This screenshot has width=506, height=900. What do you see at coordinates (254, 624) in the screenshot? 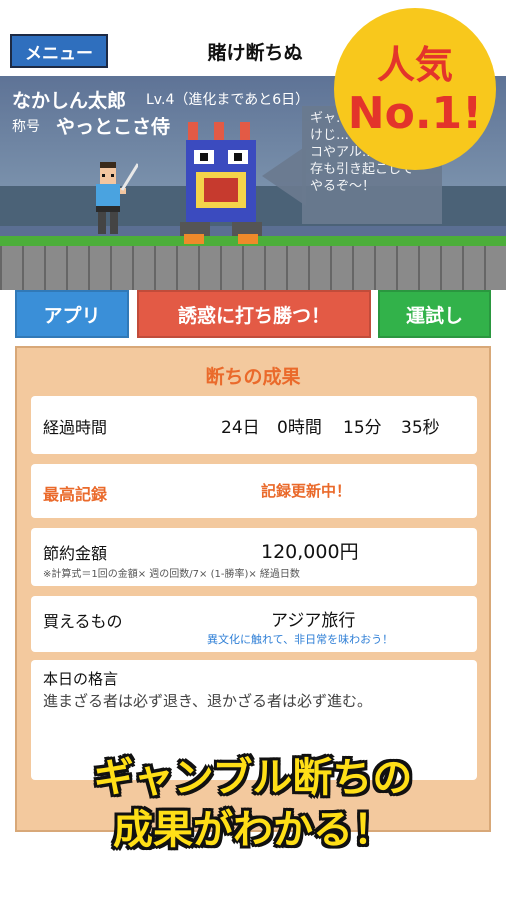
I see `buy-card: 買えるもの アジア旅行 異文化に触れて、非日常を味わおう！` at bounding box center [254, 624].